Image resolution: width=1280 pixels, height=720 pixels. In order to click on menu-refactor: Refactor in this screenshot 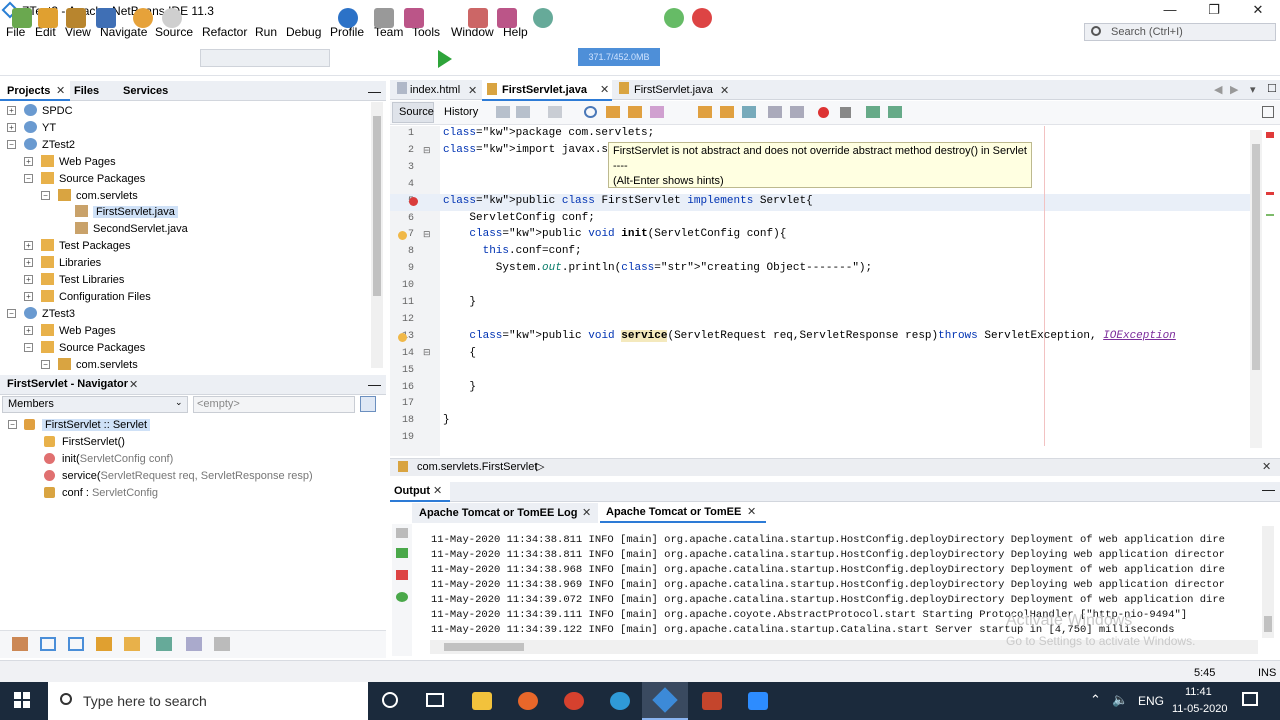, I will do `click(224, 32)`.